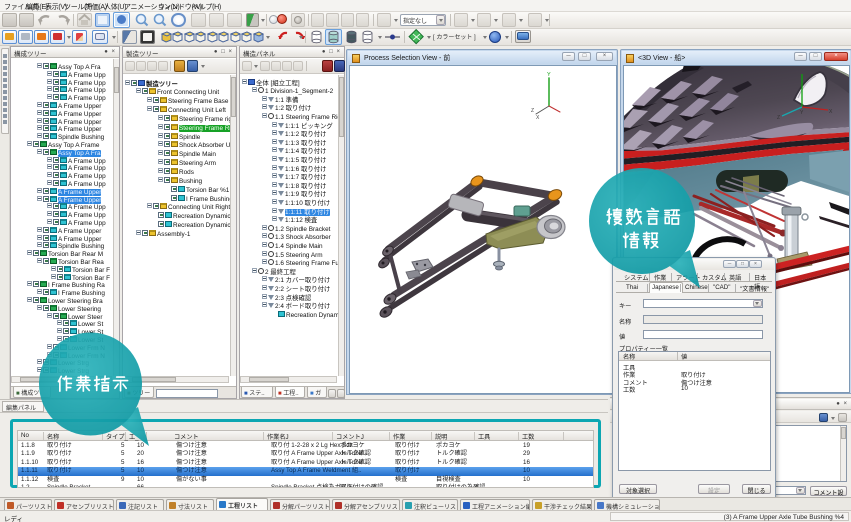  I want to click on svg-text: X, so click(538, 118).